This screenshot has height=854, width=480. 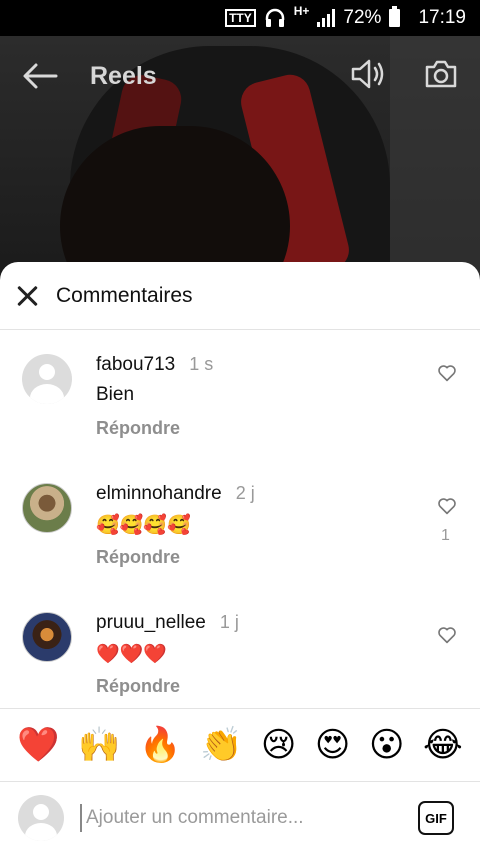 What do you see at coordinates (201, 364) in the screenshot?
I see `comment-time: 1 s` at bounding box center [201, 364].